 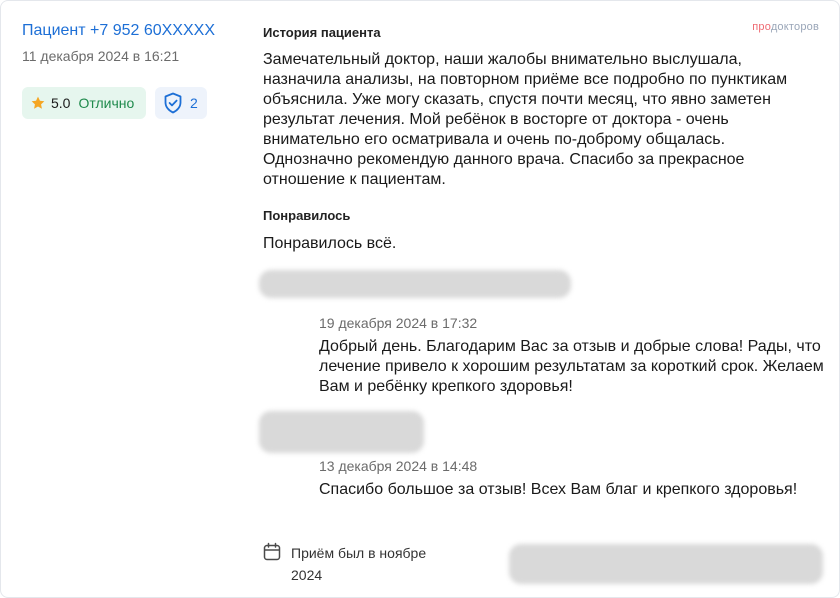 What do you see at coordinates (106, 103) in the screenshot?
I see `rating-label: Отлично` at bounding box center [106, 103].